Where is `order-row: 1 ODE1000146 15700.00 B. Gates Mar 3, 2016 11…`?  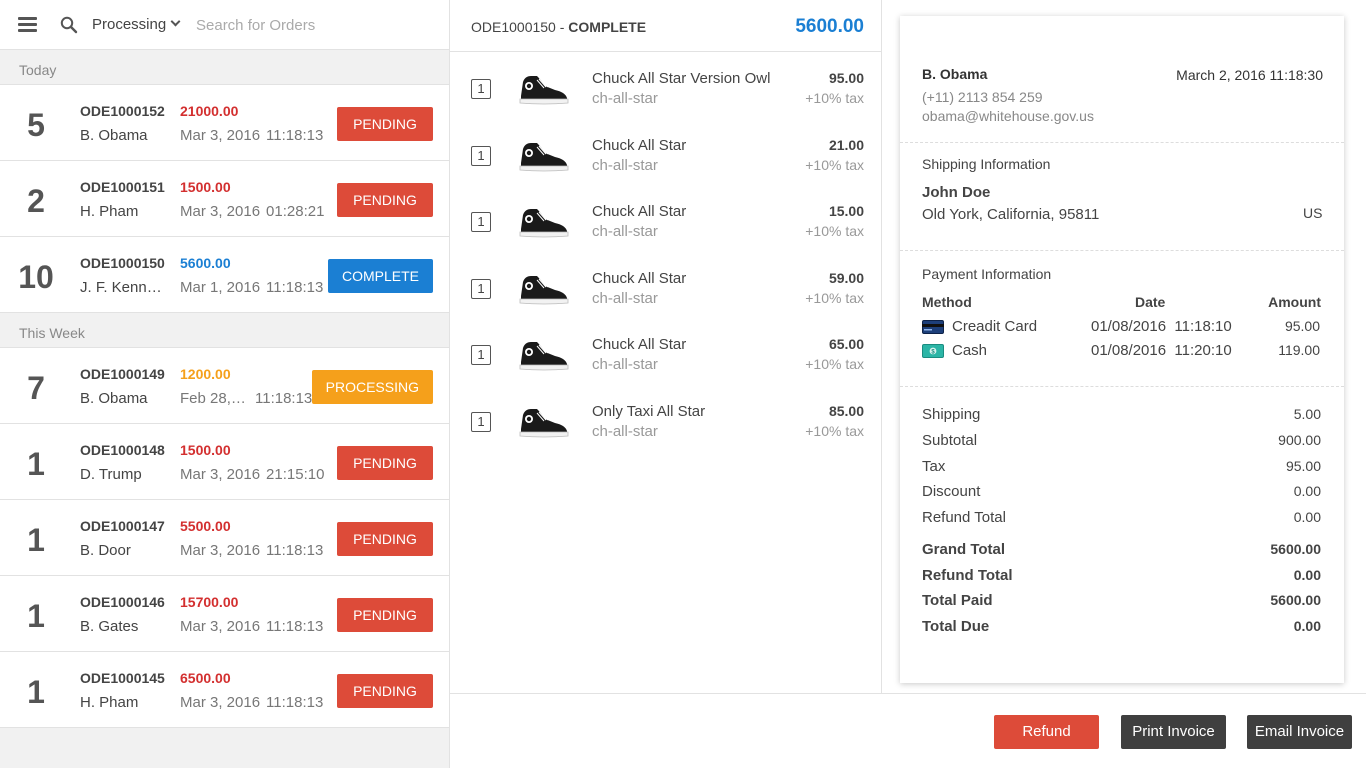
order-row: 1 ODE1000146 15700.00 B. Gates Mar 3, 2016 11… is located at coordinates (224, 614).